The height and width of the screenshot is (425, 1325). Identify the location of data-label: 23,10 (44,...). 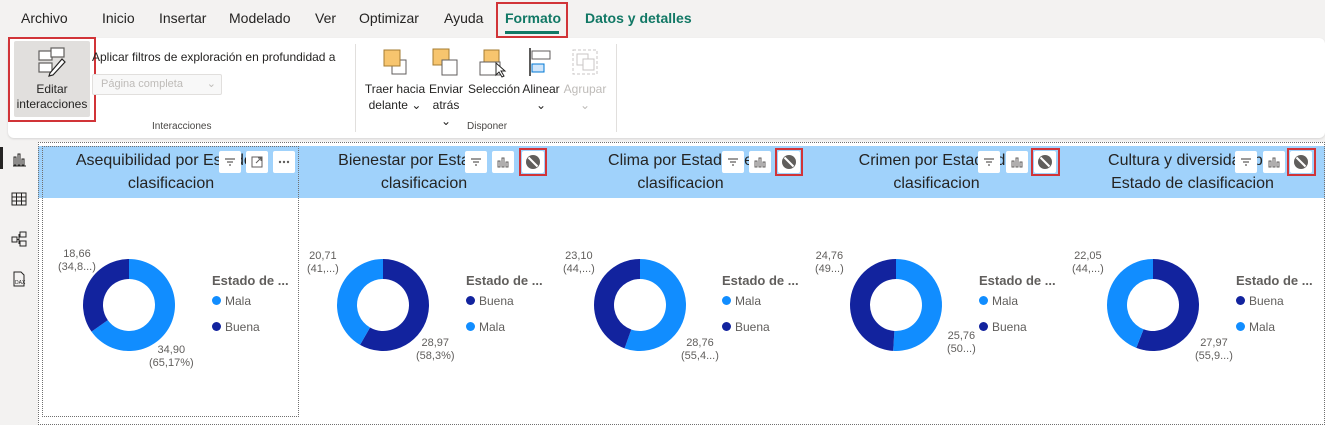
(579, 263).